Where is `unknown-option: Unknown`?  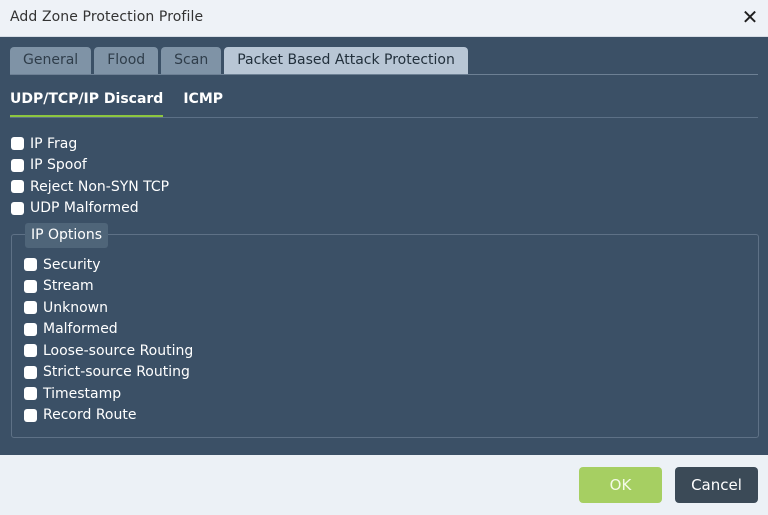
unknown-option: Unknown is located at coordinates (108, 308).